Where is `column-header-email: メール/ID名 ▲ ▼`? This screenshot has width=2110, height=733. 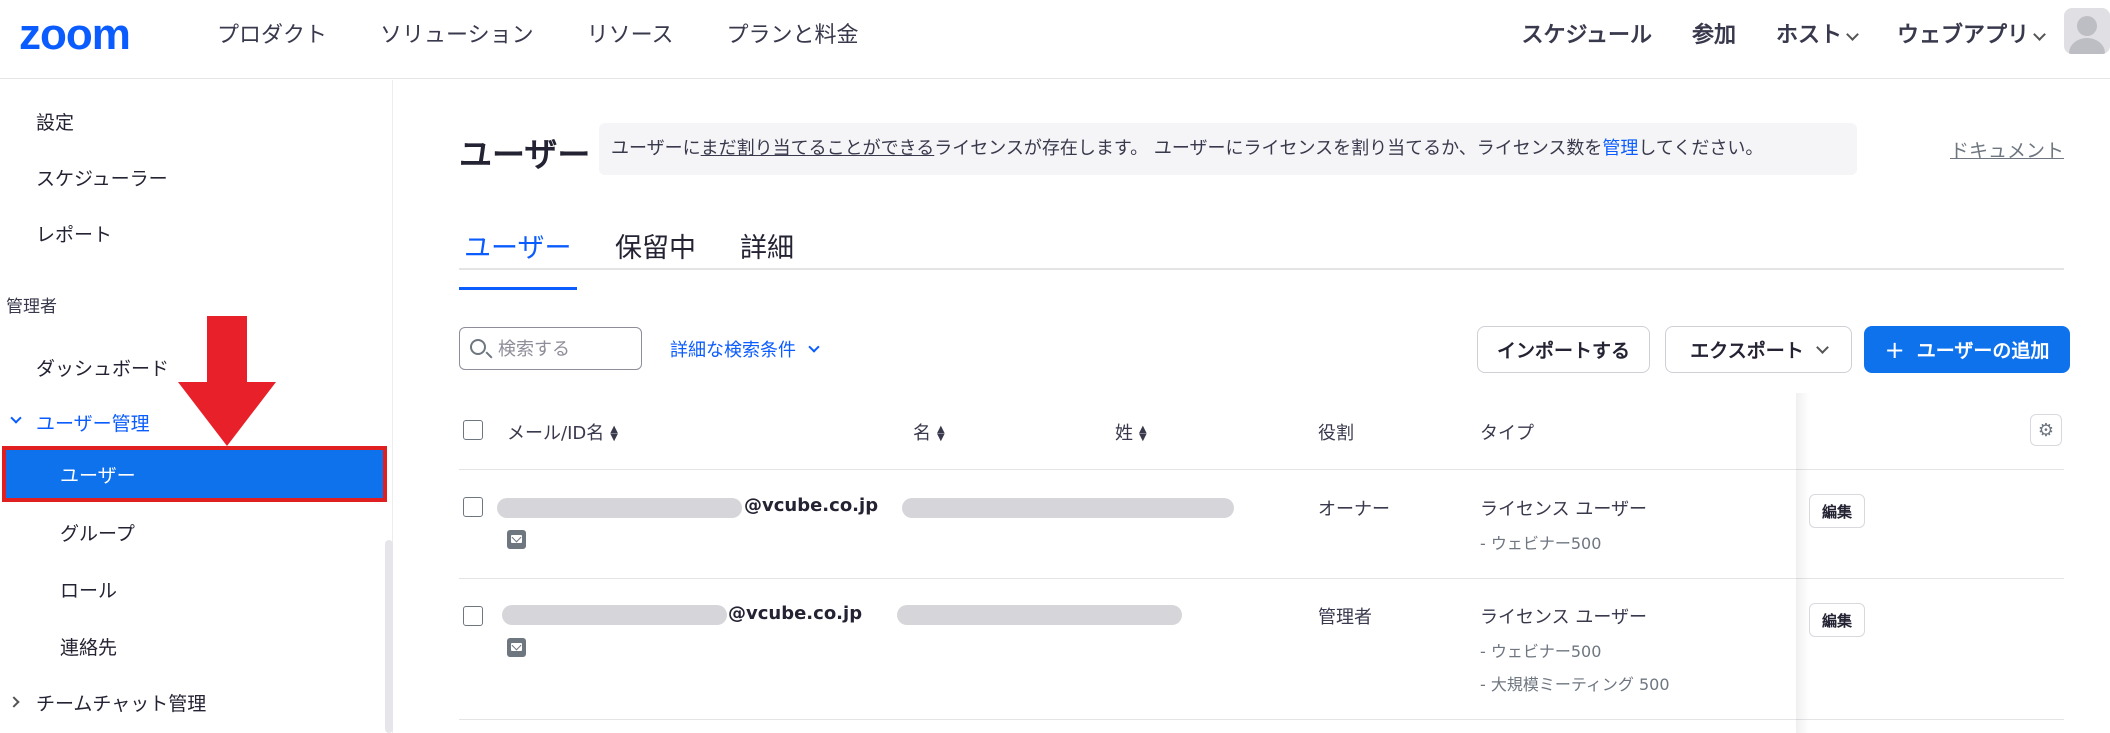 column-header-email: メール/ID名 ▲ ▼ is located at coordinates (562, 432).